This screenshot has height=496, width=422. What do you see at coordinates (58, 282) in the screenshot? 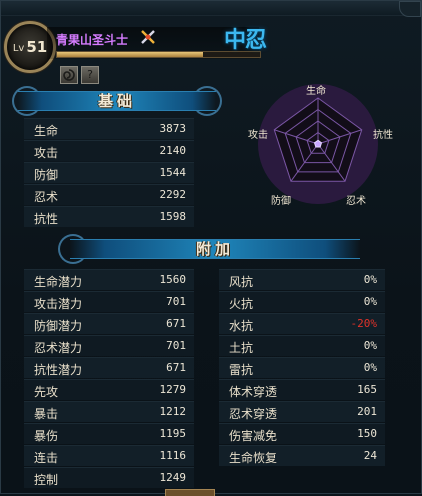
I see `stat-label: 生命潜力` at bounding box center [58, 282].